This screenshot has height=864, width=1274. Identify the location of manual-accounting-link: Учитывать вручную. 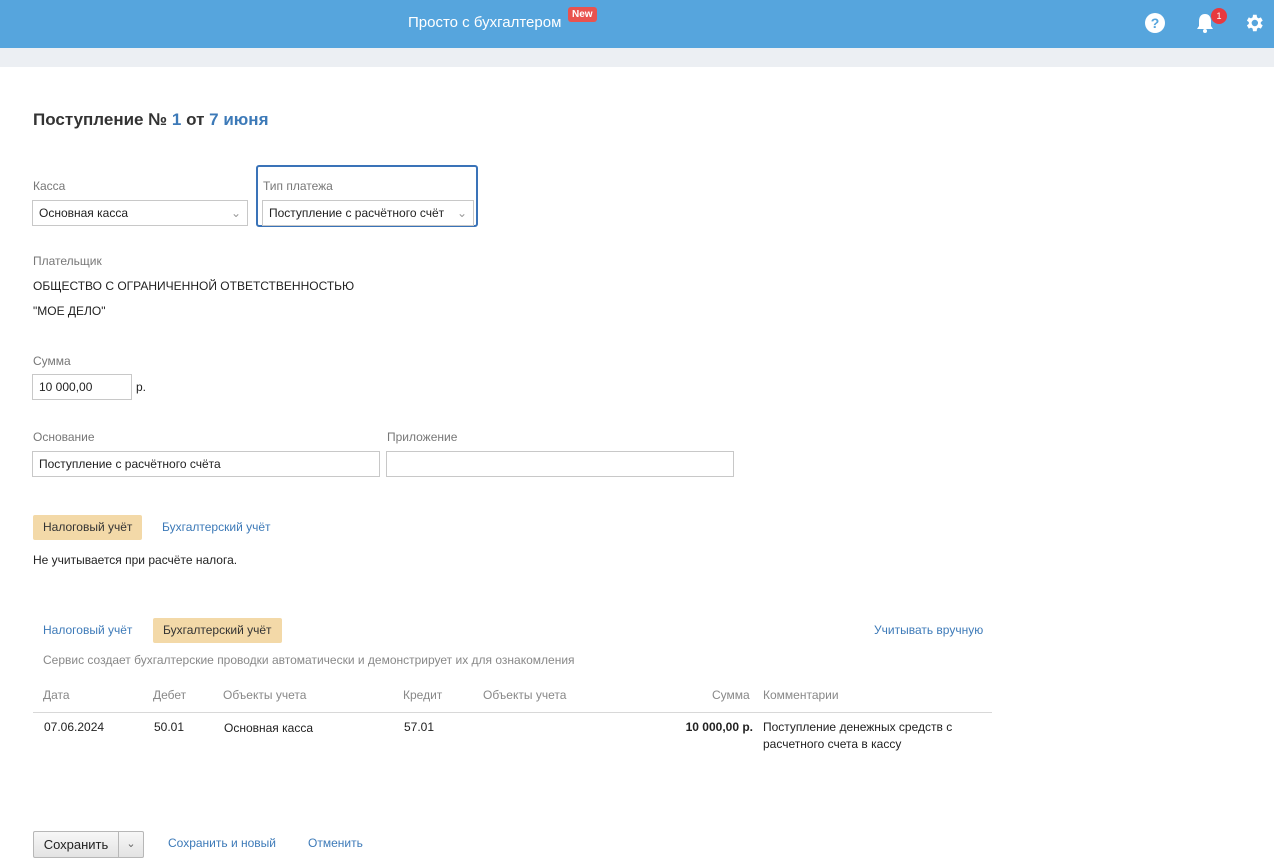
(928, 630).